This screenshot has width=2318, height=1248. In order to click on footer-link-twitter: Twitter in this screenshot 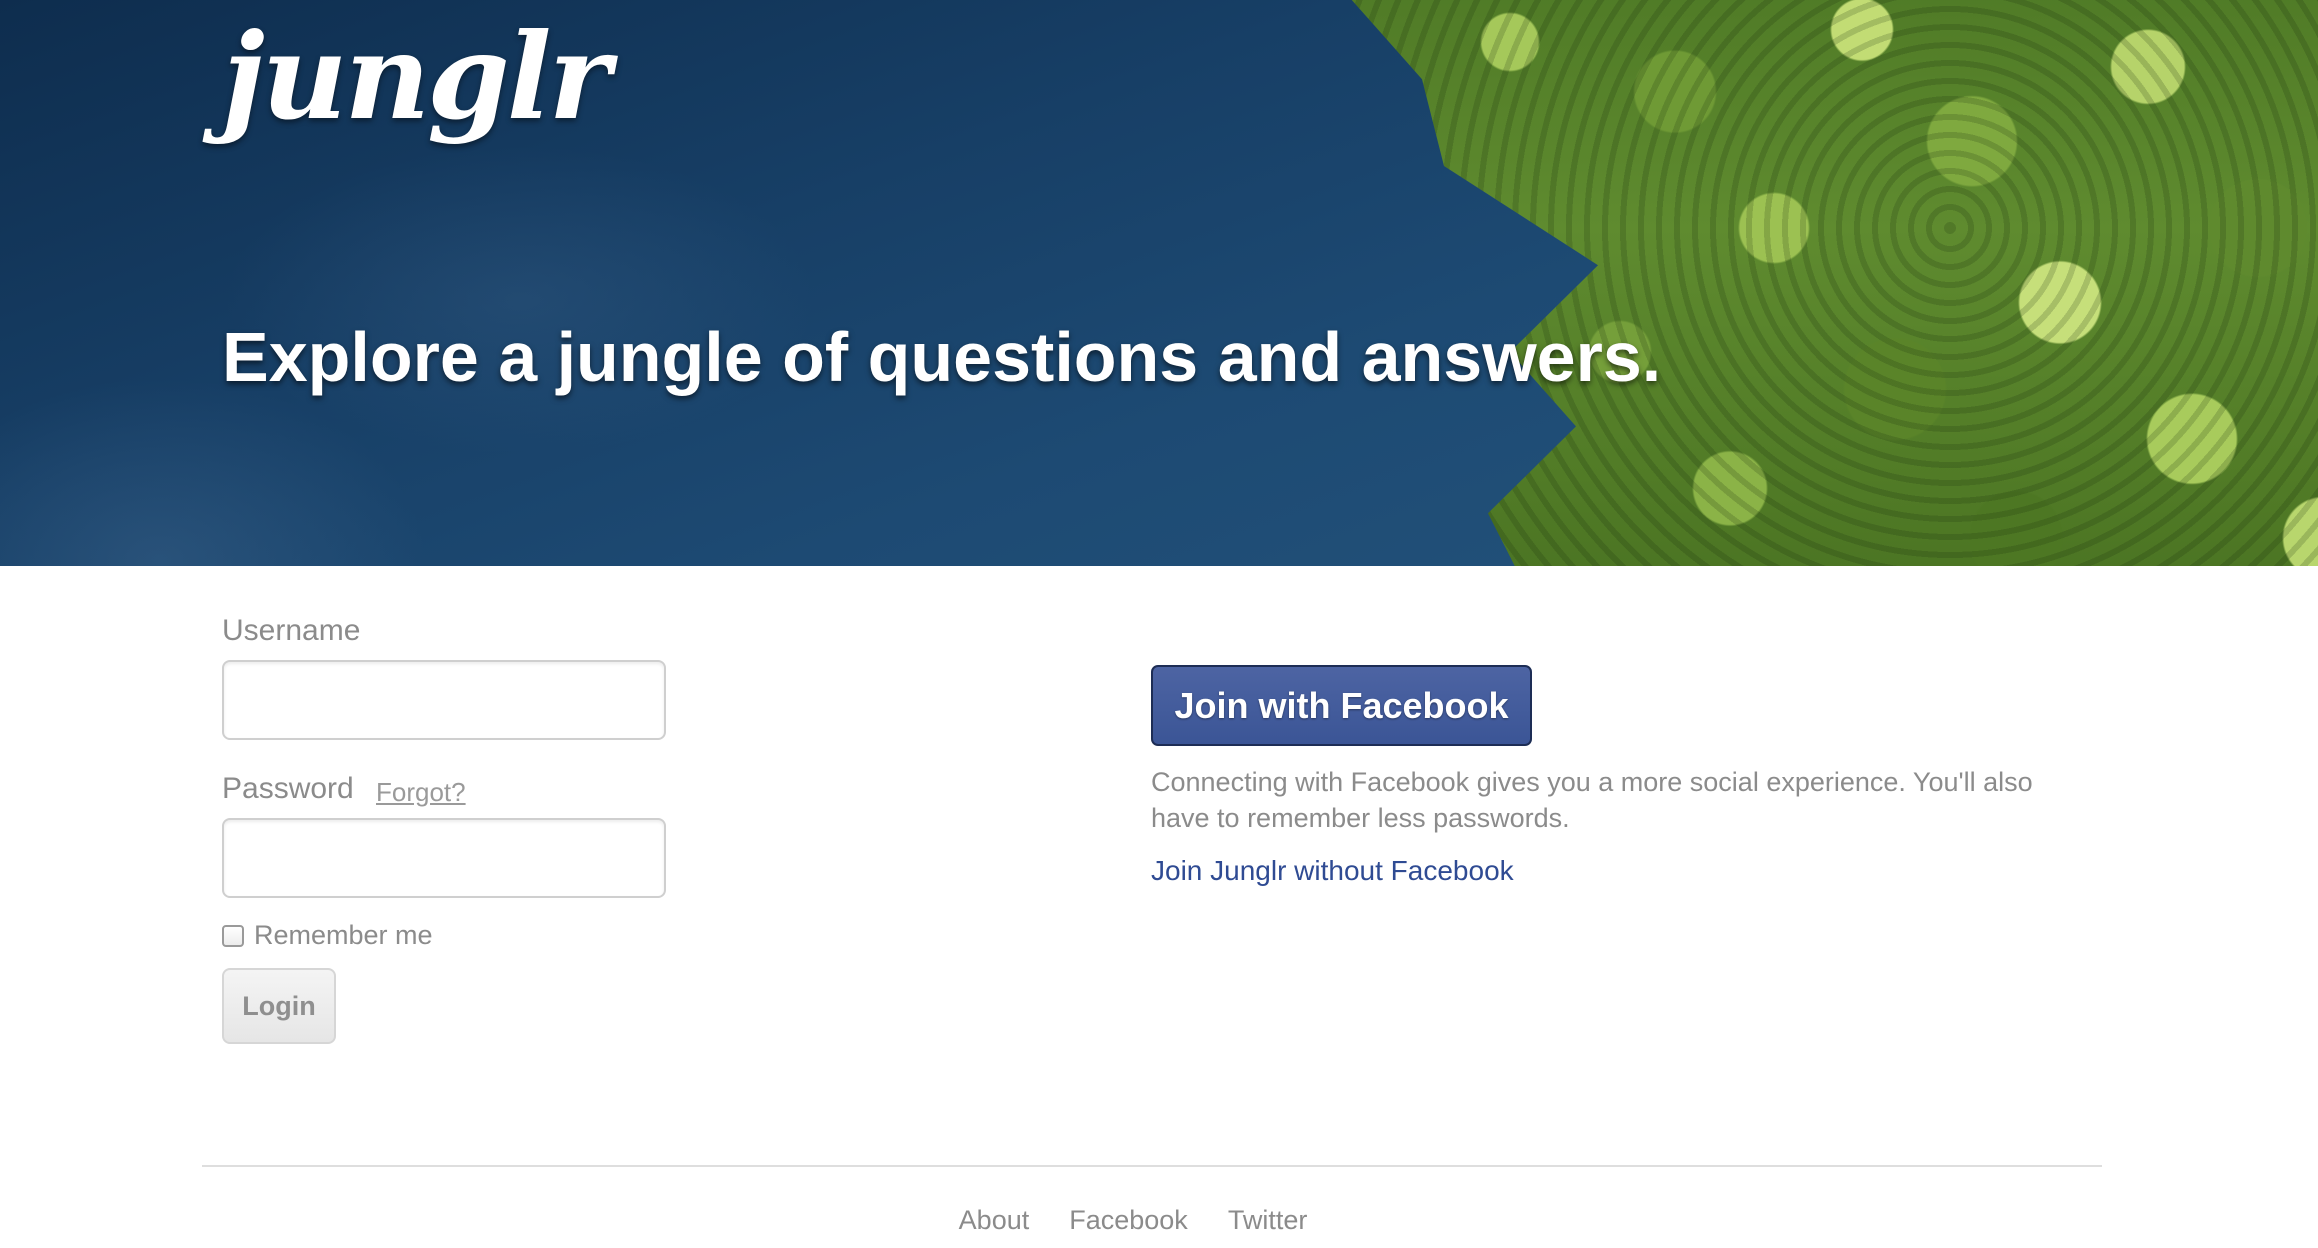, I will do `click(1268, 1220)`.